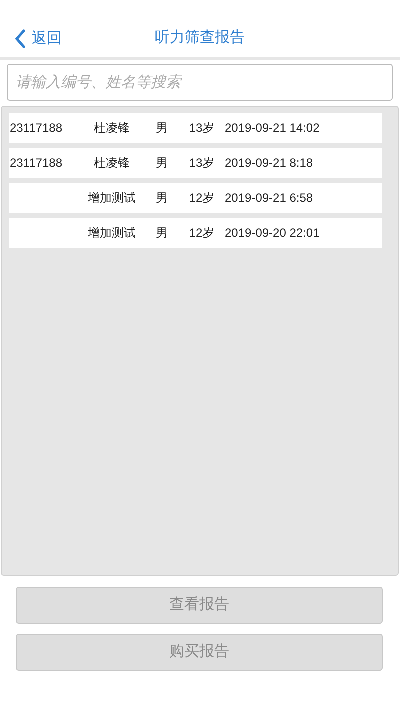 Image resolution: width=400 pixels, height=711 pixels. Describe the element at coordinates (200, 82) in the screenshot. I see `search-field: 请输入编号、姓名等搜索` at that location.